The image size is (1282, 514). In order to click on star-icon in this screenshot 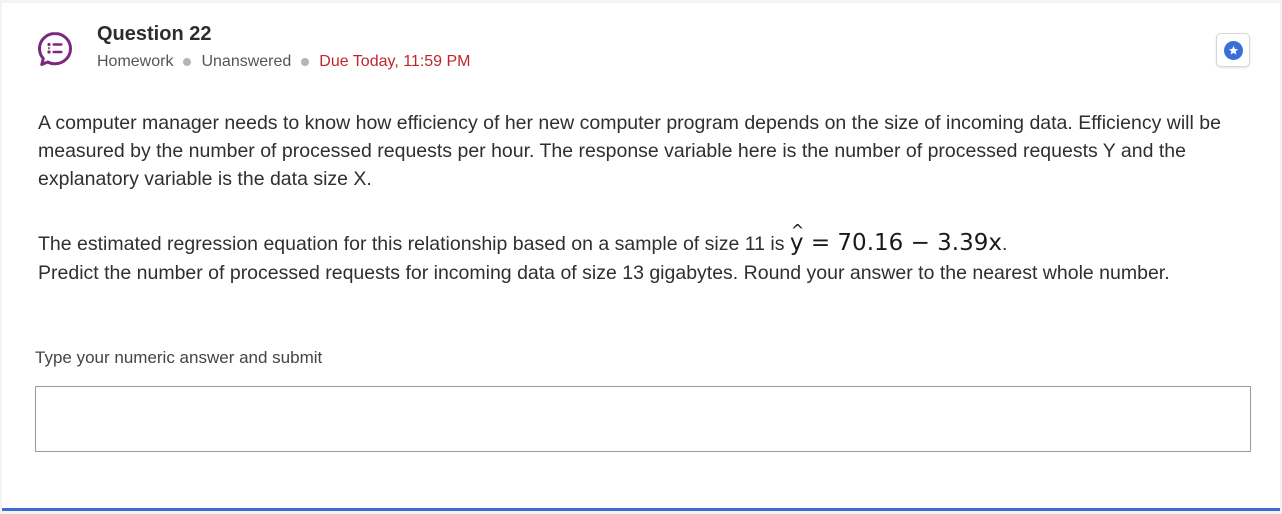, I will do `click(1233, 50)`.